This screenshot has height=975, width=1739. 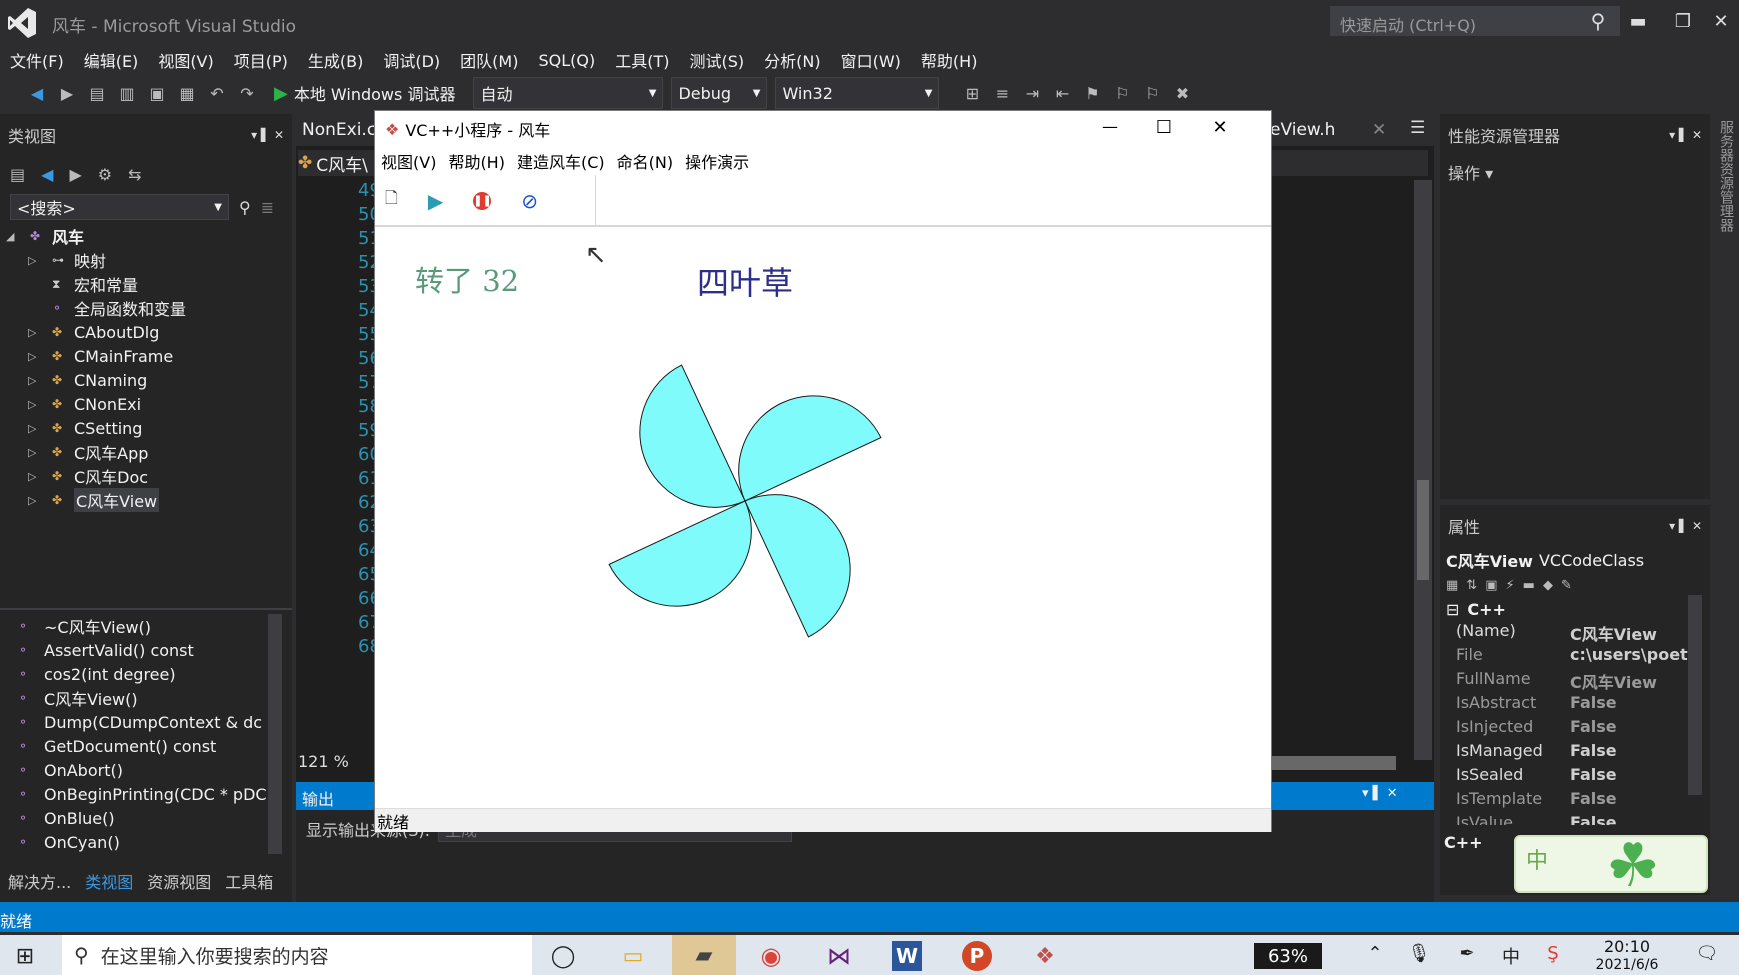 I want to click on app-close-button: ✕, so click(x=1220, y=127).